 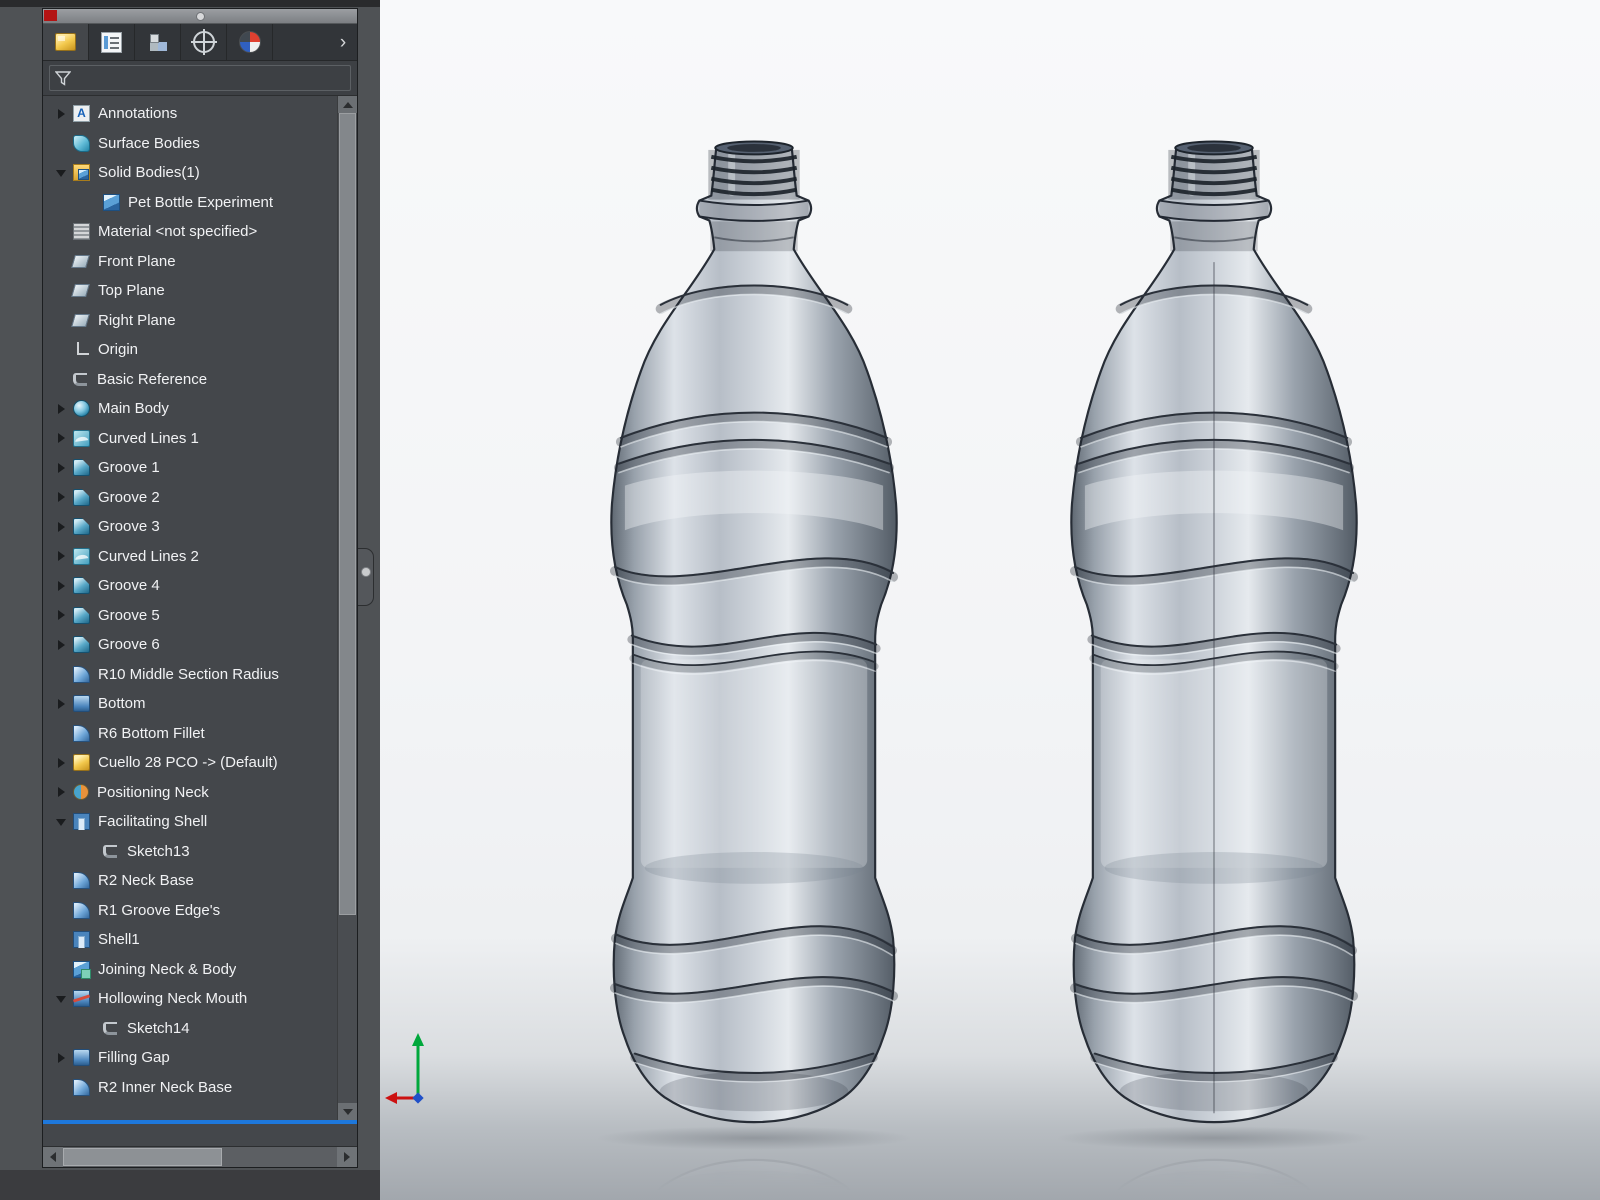 I want to click on triangle-down-icon, so click(x=347, y=1111).